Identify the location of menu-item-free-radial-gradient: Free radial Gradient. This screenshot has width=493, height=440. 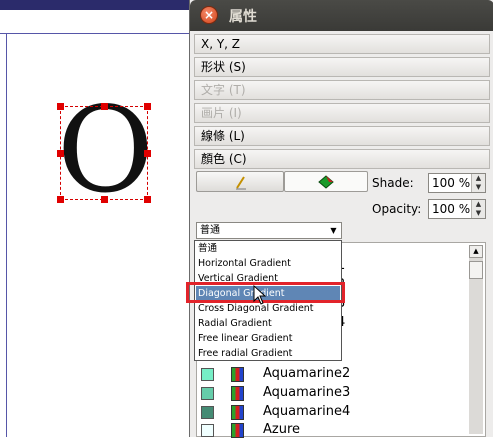
(245, 353).